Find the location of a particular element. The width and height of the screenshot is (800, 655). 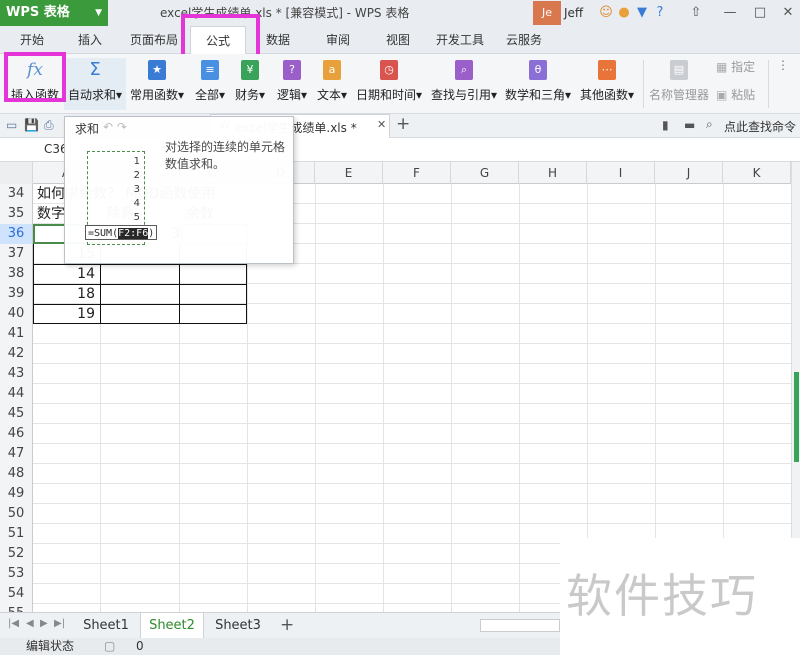

finance-button: ¥ 财务▾ is located at coordinates (250, 84).